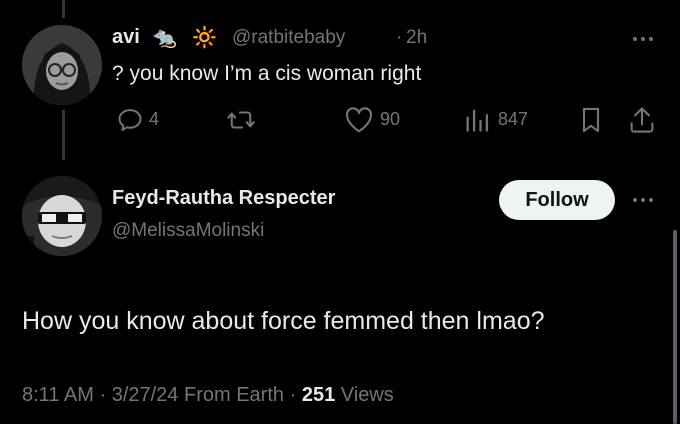 The height and width of the screenshot is (424, 680). I want to click on share-icon, so click(642, 120).